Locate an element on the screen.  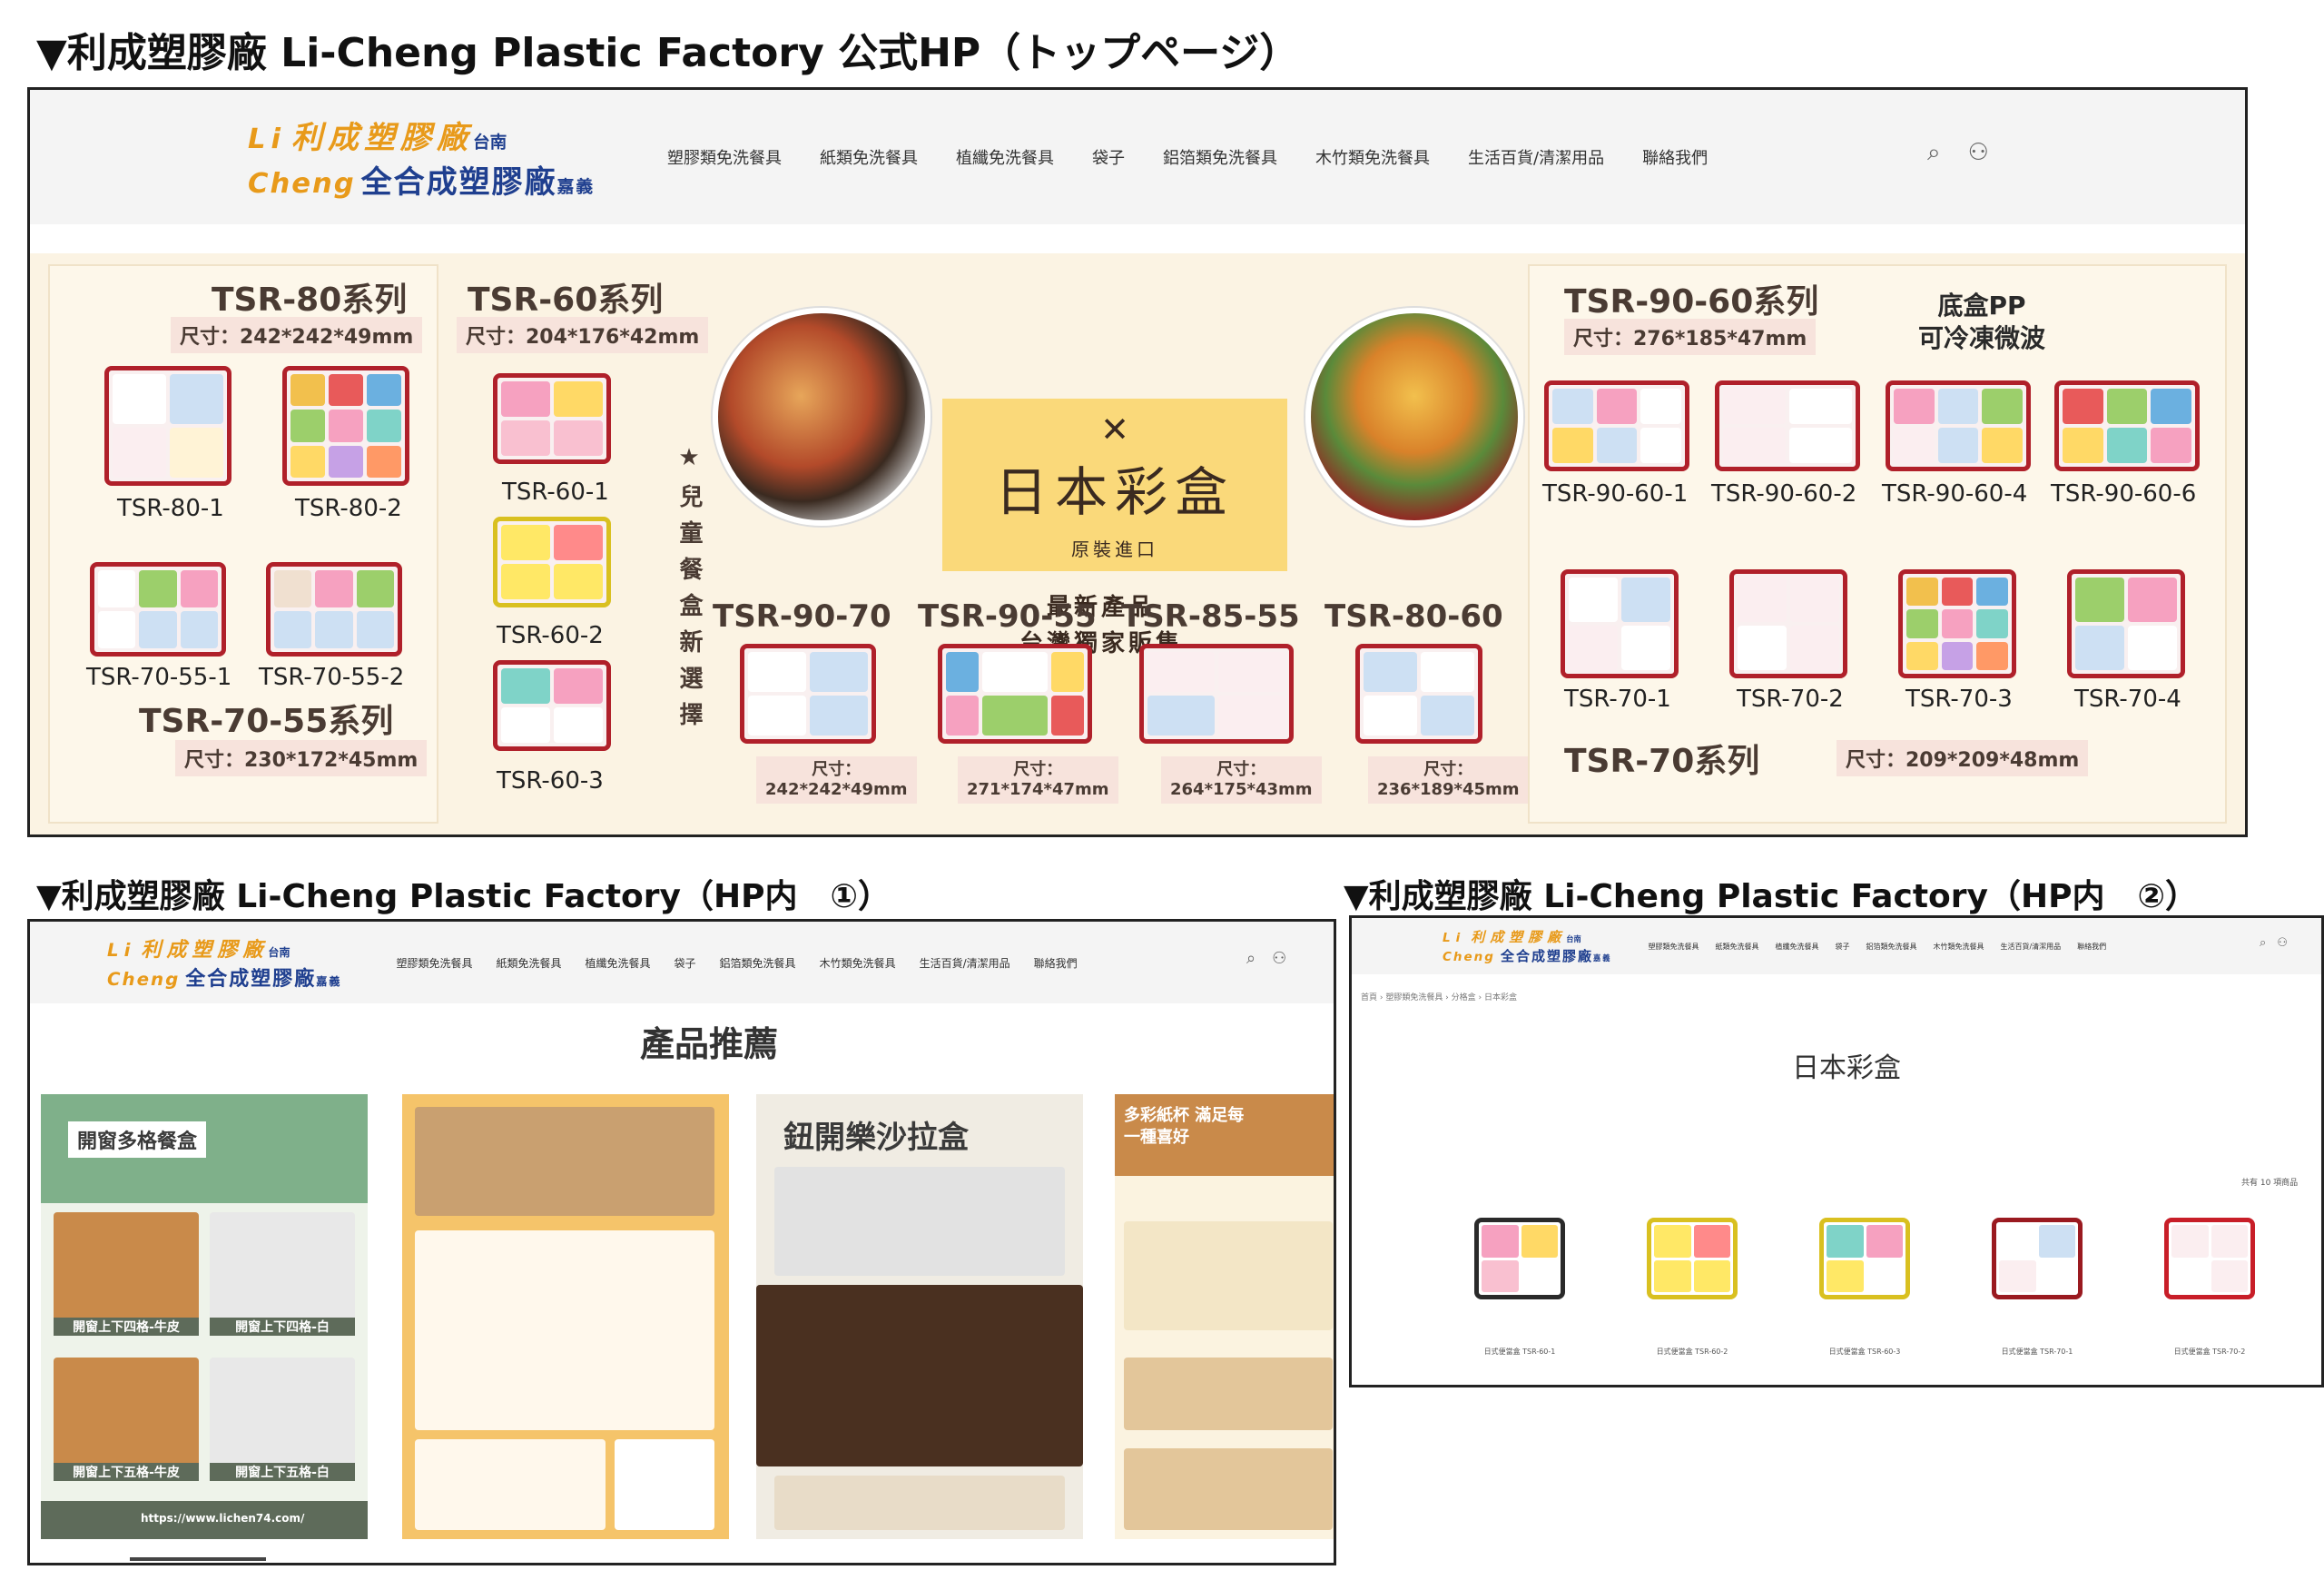
breadcrumb: 首頁 › 塑膠類免洗餐具 › 分格盒 › 日本彩盒 is located at coordinates (1439, 997).